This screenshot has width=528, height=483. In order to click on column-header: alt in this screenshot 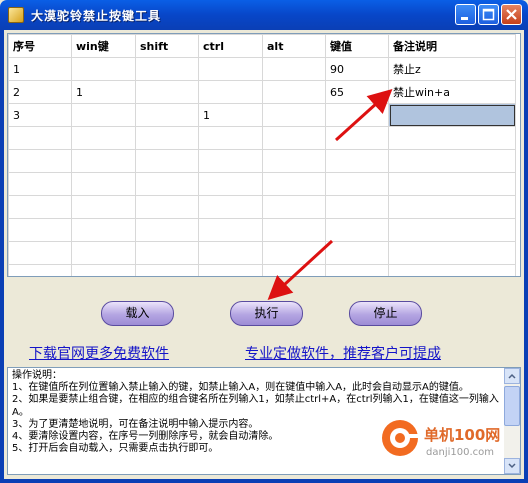, I will do `click(294, 46)`.